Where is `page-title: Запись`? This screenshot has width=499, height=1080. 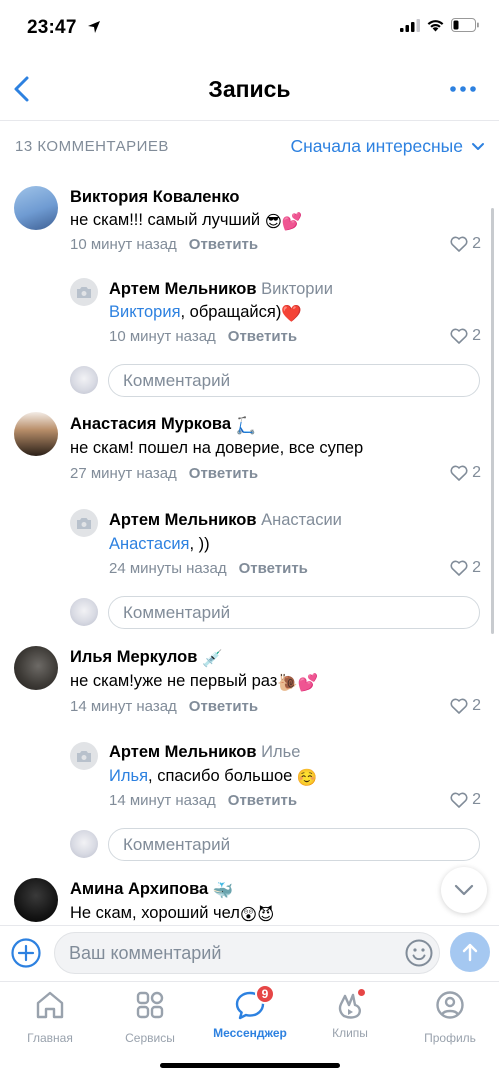 page-title: Запись is located at coordinates (249, 89).